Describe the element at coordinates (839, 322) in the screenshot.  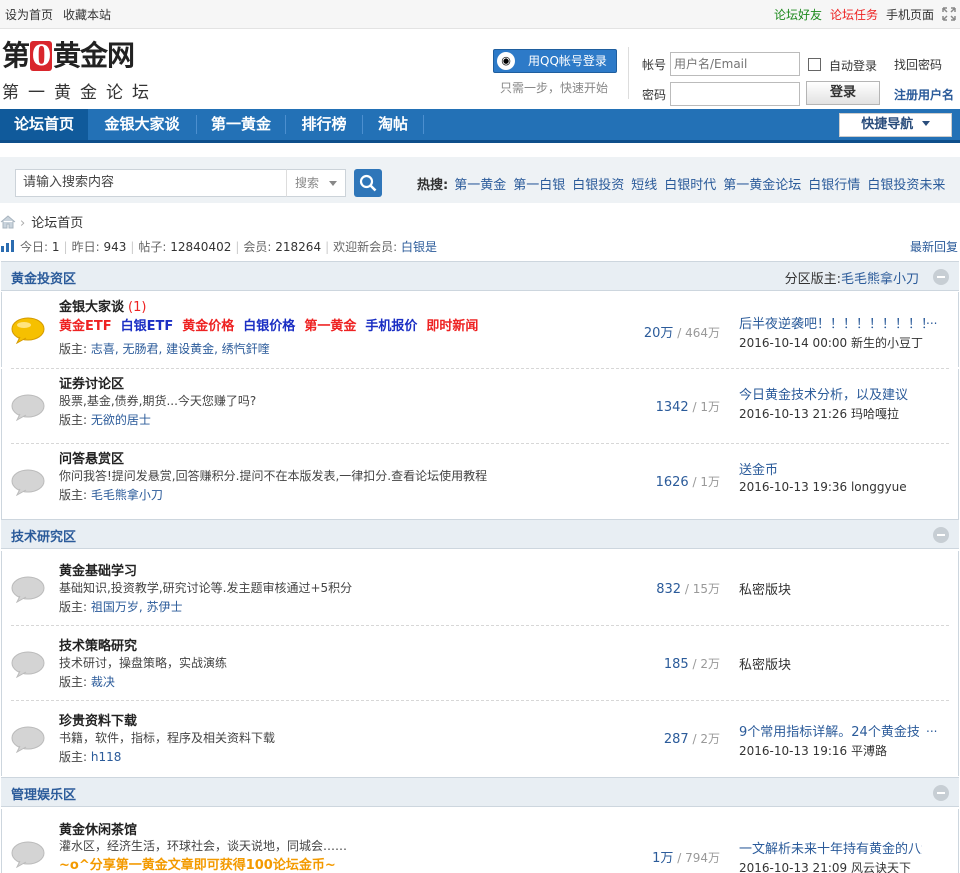
I see `last-post-title: 后半夜逆袭吧！！！！！！！！！` at that location.